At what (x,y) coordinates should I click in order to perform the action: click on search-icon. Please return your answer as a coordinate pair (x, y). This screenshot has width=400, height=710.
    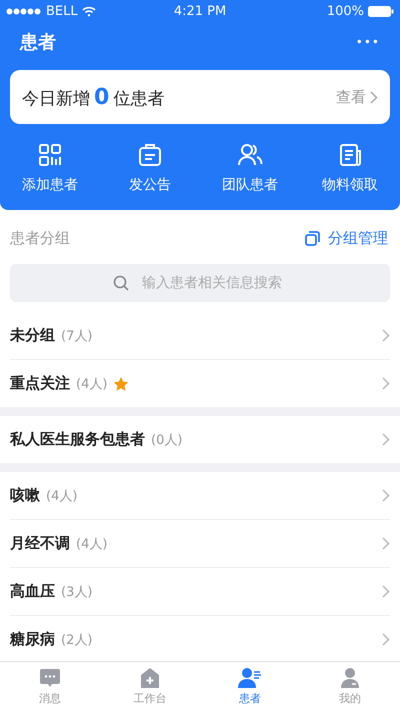
    Looking at the image, I should click on (121, 283).